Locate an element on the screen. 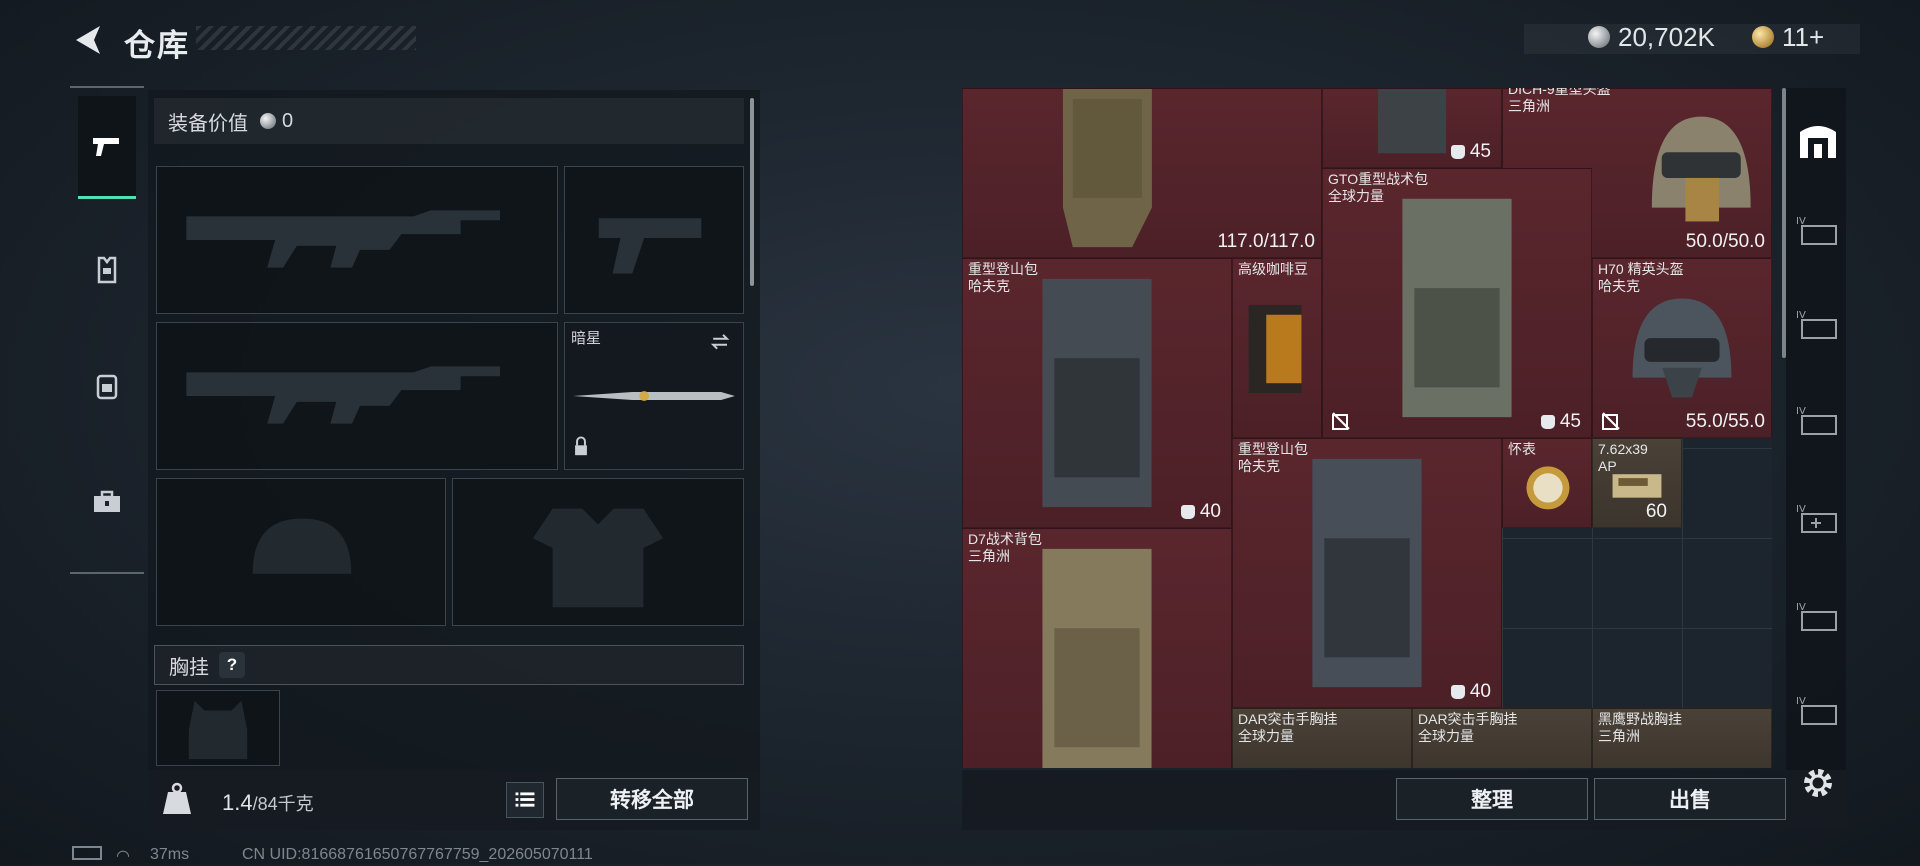 The image size is (1920, 866). back-button is located at coordinates (88, 40).